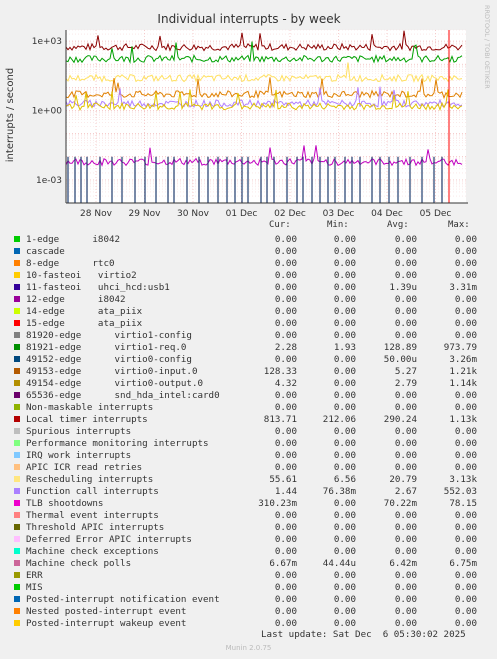 Image resolution: width=497 pixels, height=659 pixels. I want to click on legend-value-max: 1.14k, so click(463, 383).